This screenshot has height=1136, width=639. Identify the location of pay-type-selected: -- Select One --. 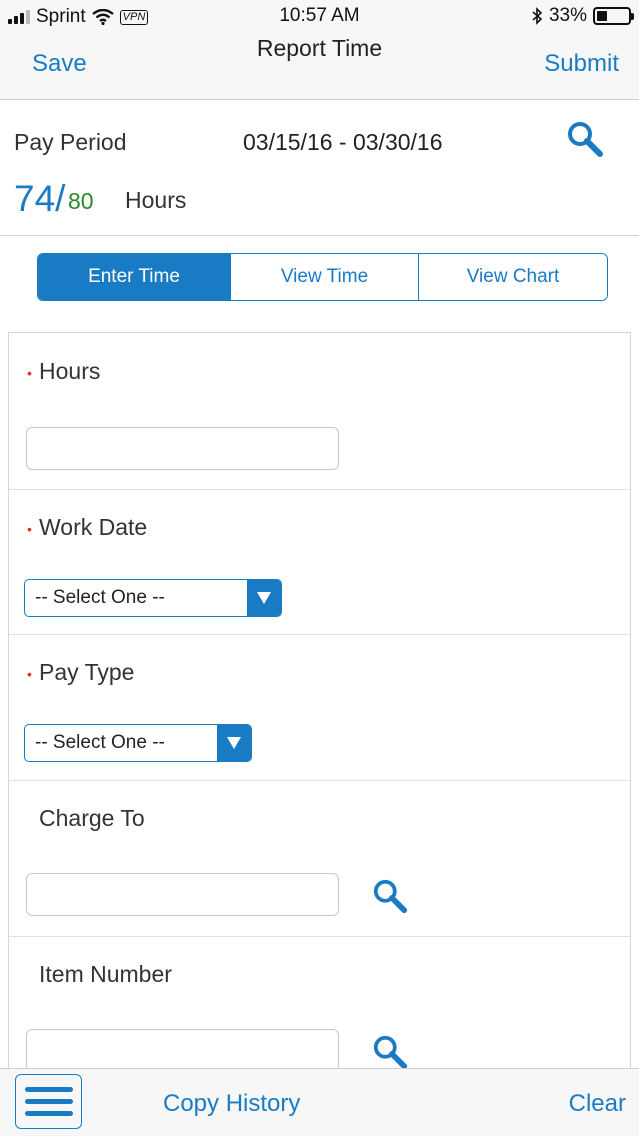
(100, 742).